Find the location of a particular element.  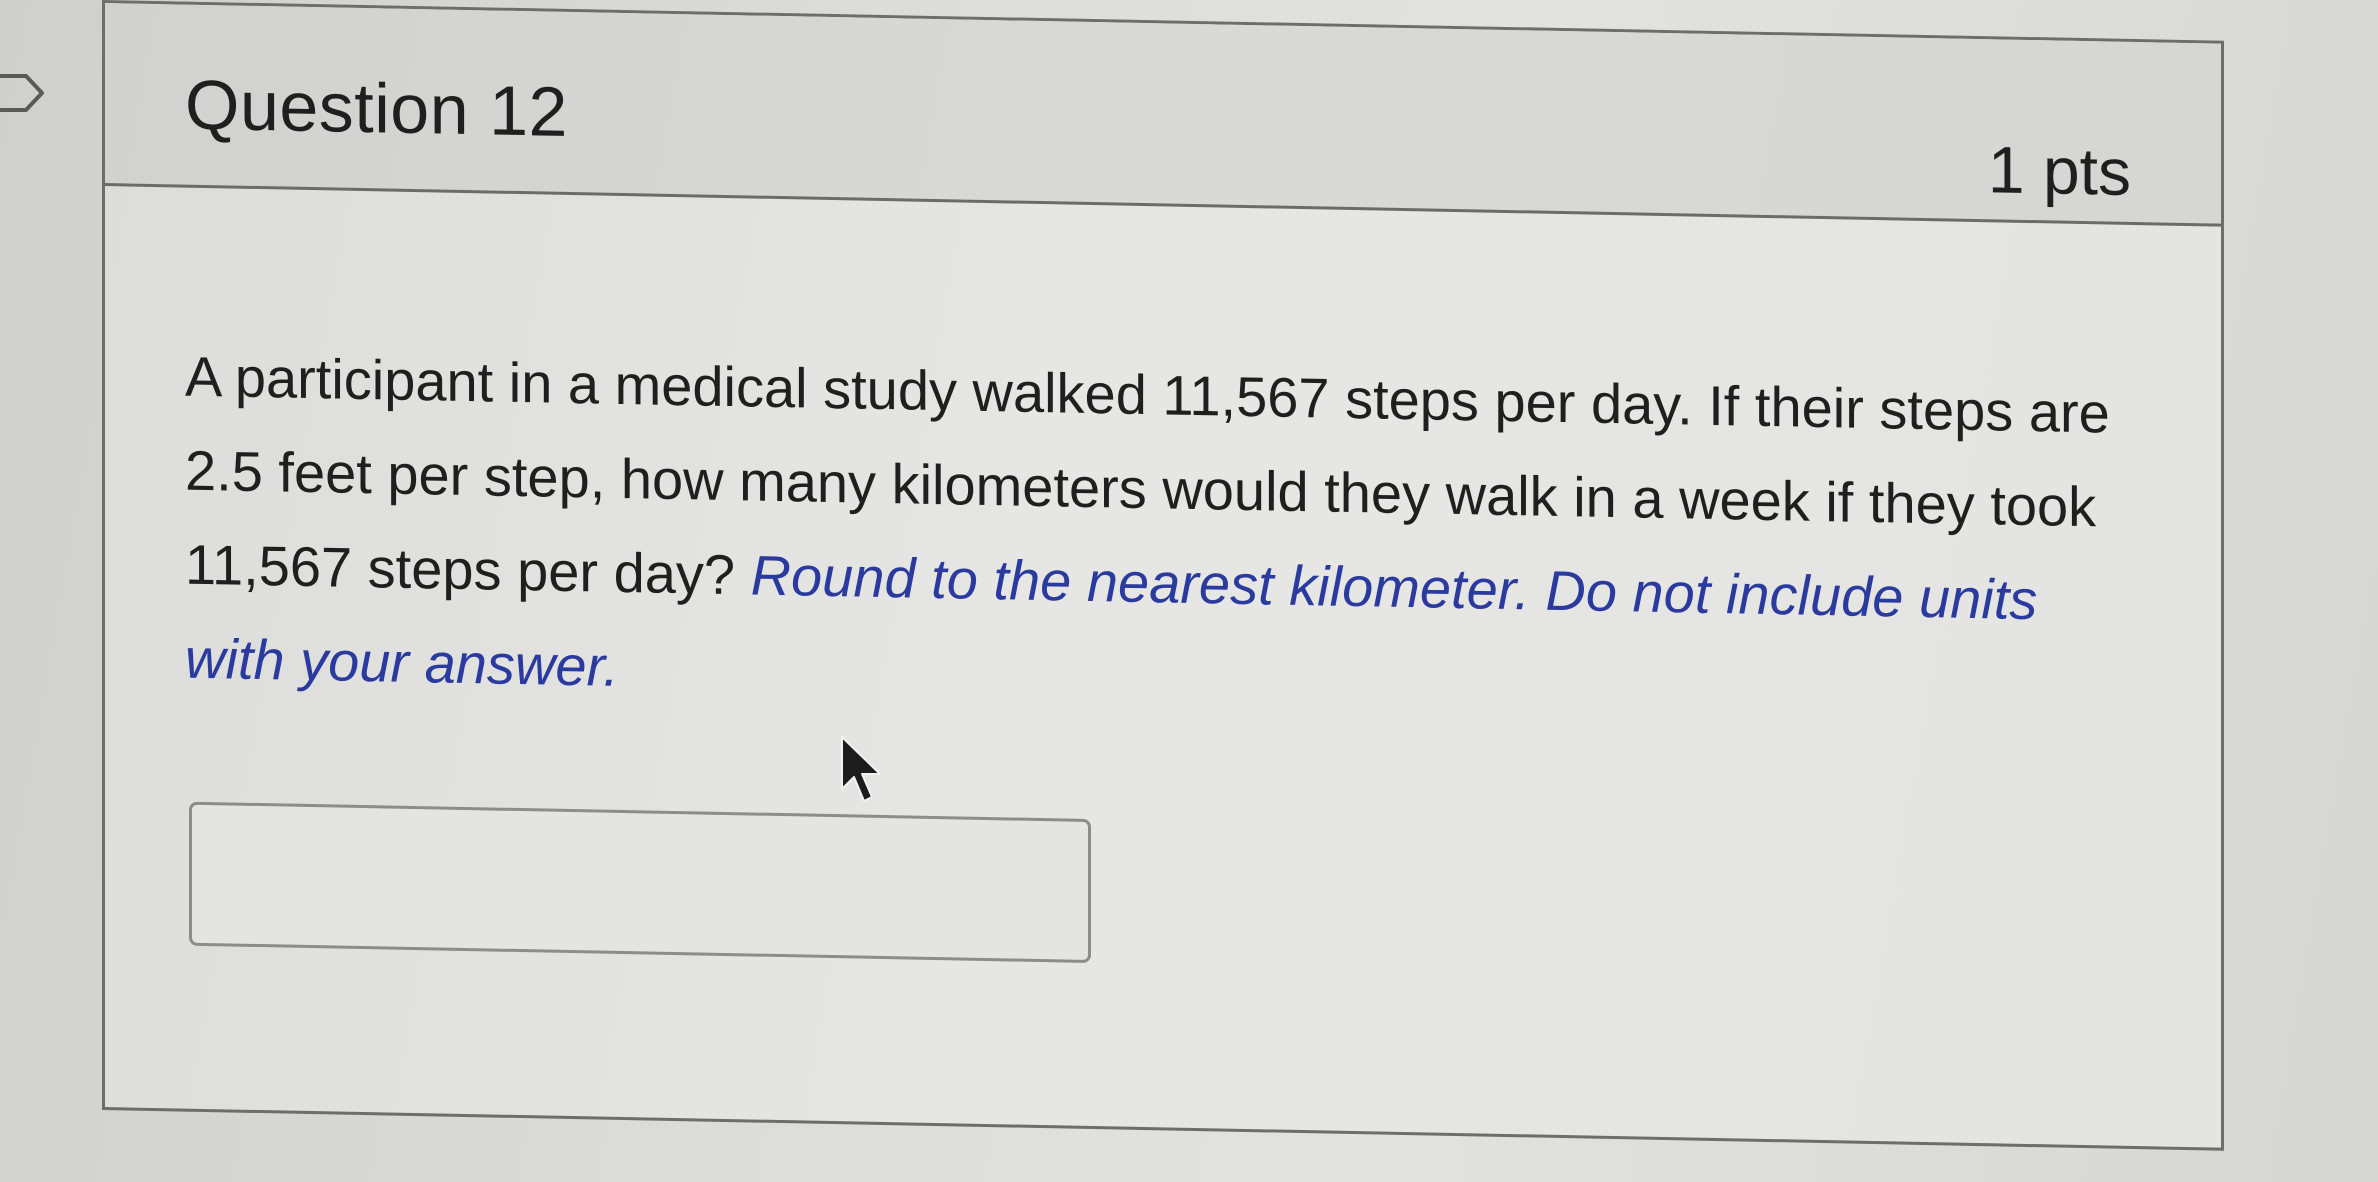

mouse-pointer-icon is located at coordinates (862, 770).